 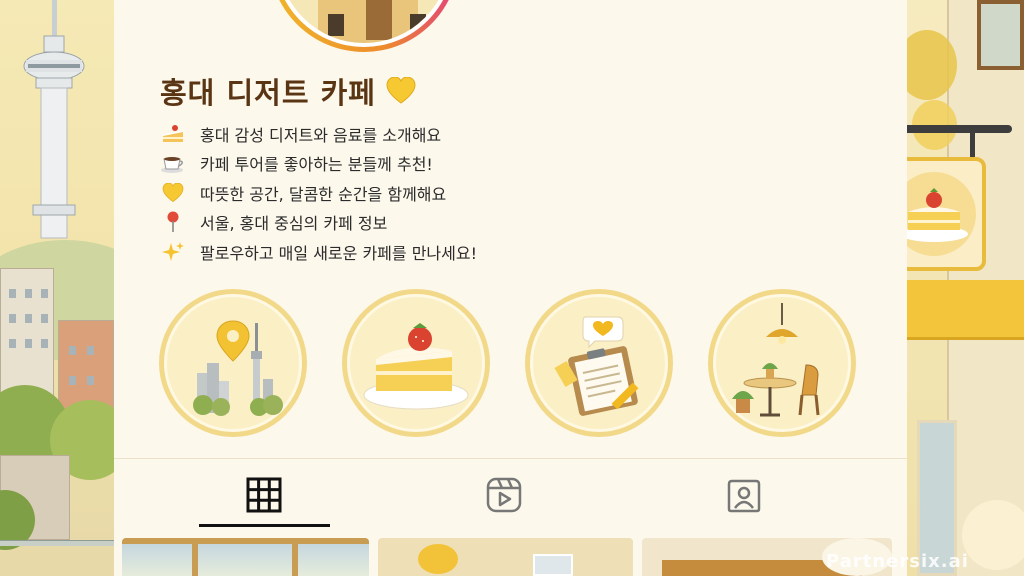 I want to click on profile-name-row: 홍대 디저트 카페, so click(x=288, y=91).